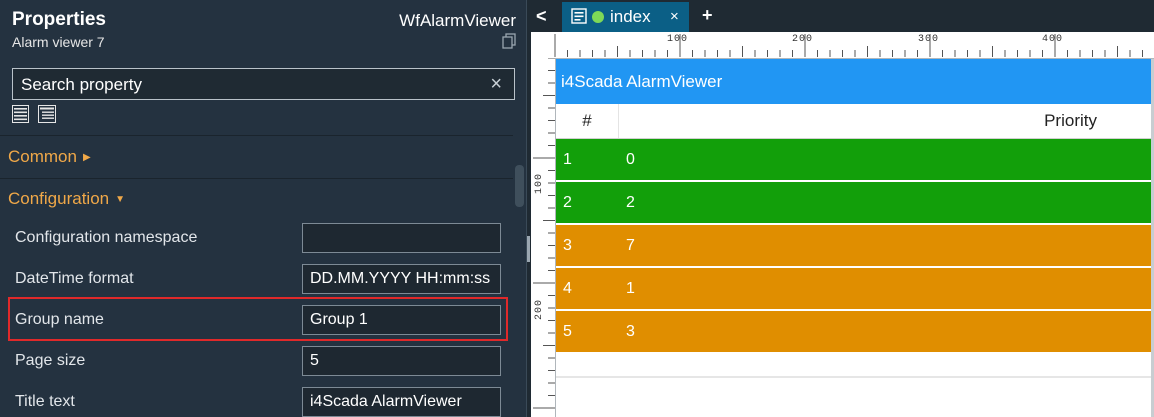 Image resolution: width=1154 pixels, height=417 pixels. Describe the element at coordinates (630, 202) in the screenshot. I see `row-priority: 2` at that location.